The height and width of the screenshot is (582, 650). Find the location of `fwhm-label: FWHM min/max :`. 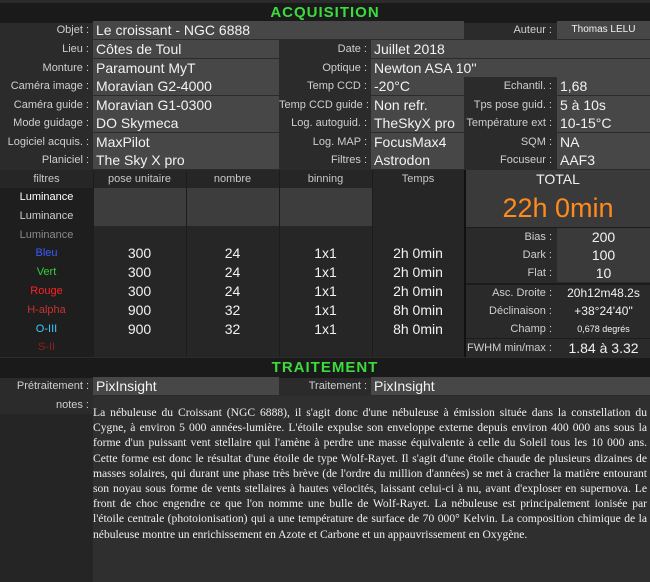

fwhm-label: FWHM min/max : is located at coordinates (509, 348).